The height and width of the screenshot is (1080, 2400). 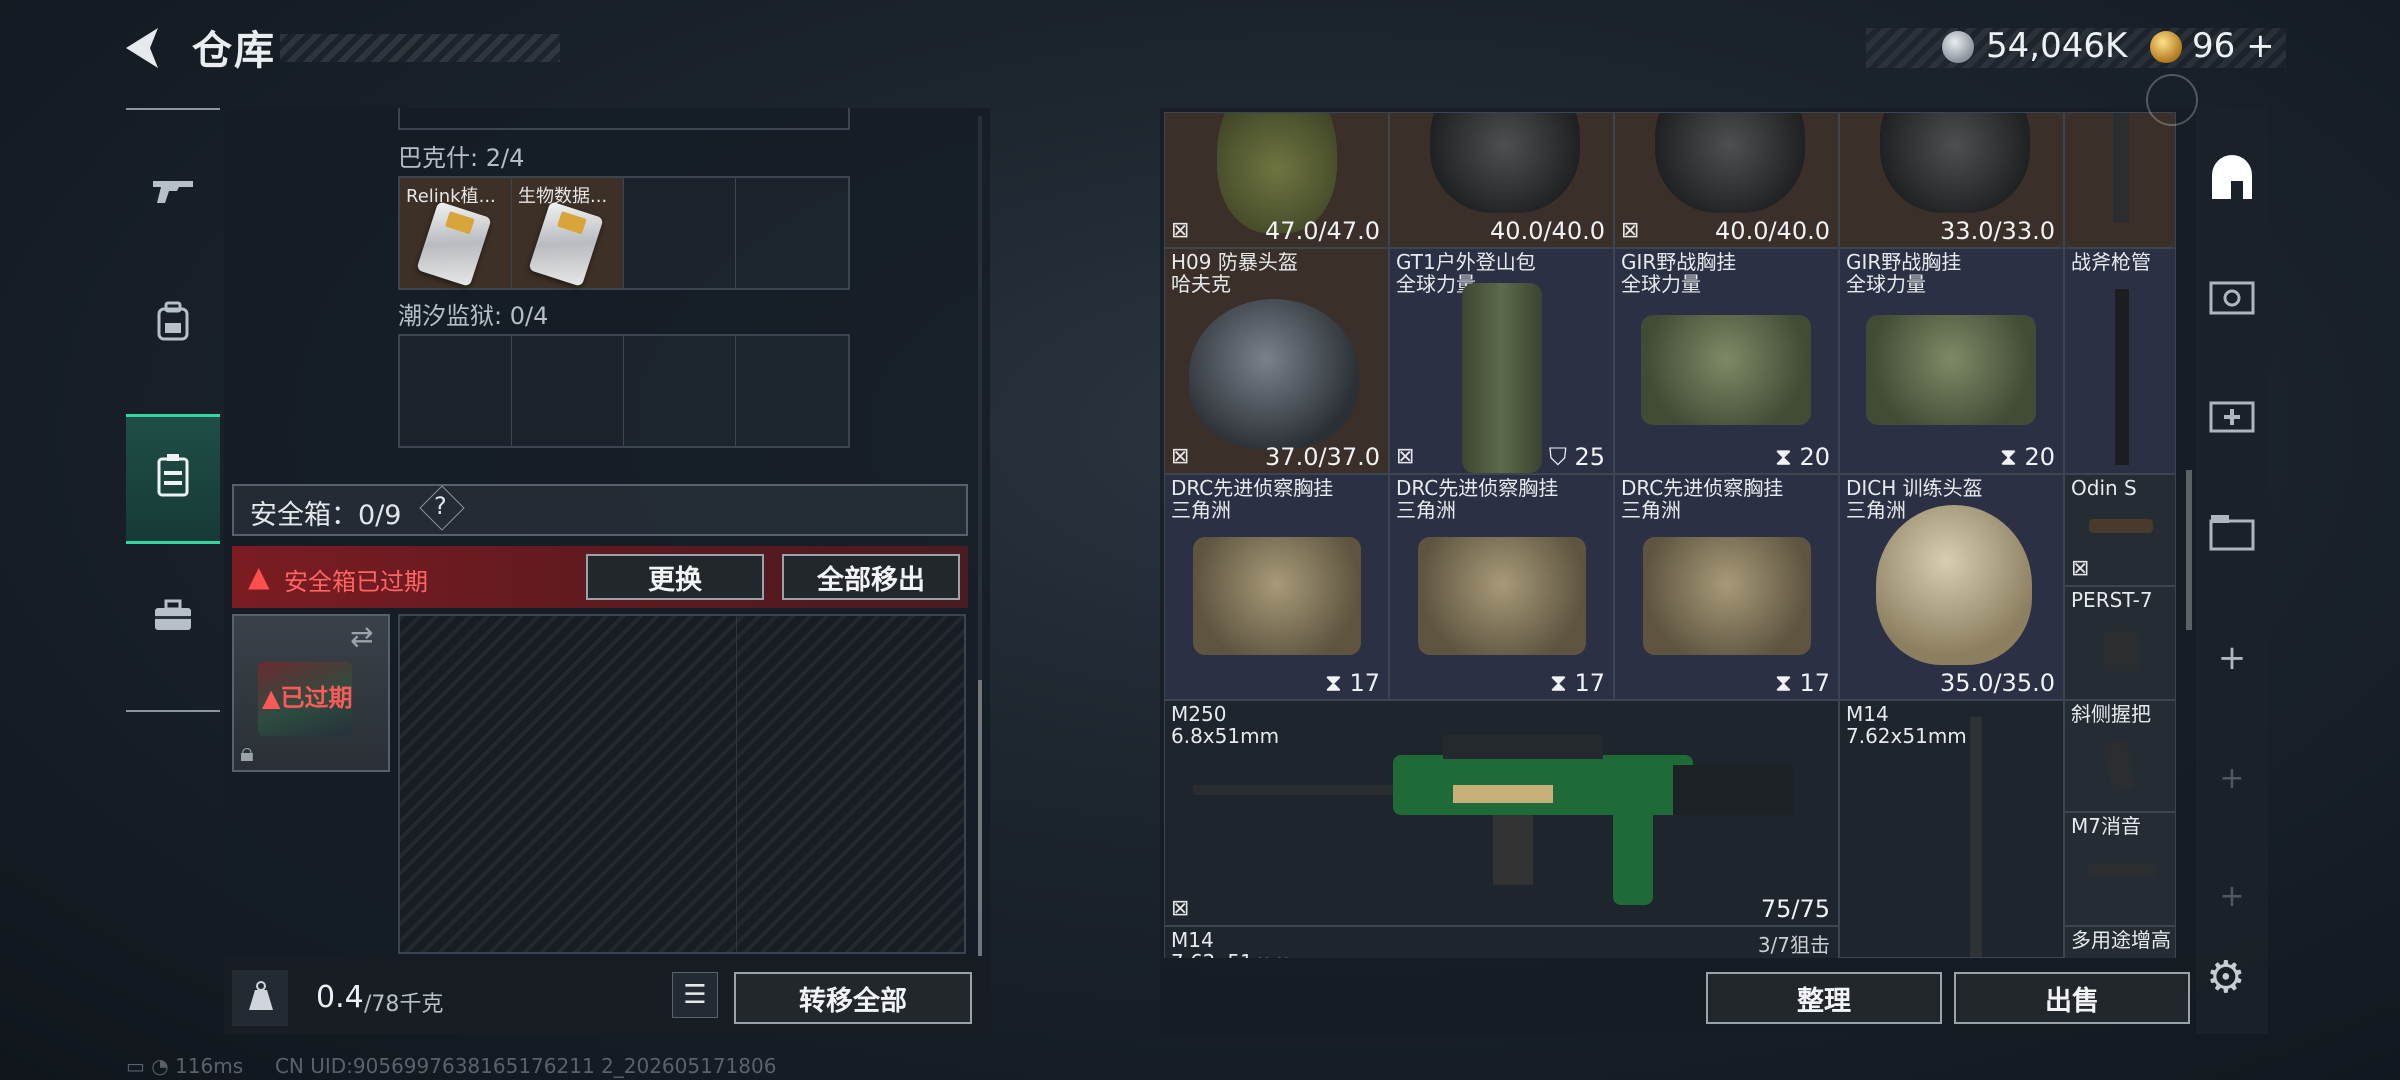 I want to click on replace-button: 更换, so click(x=675, y=577).